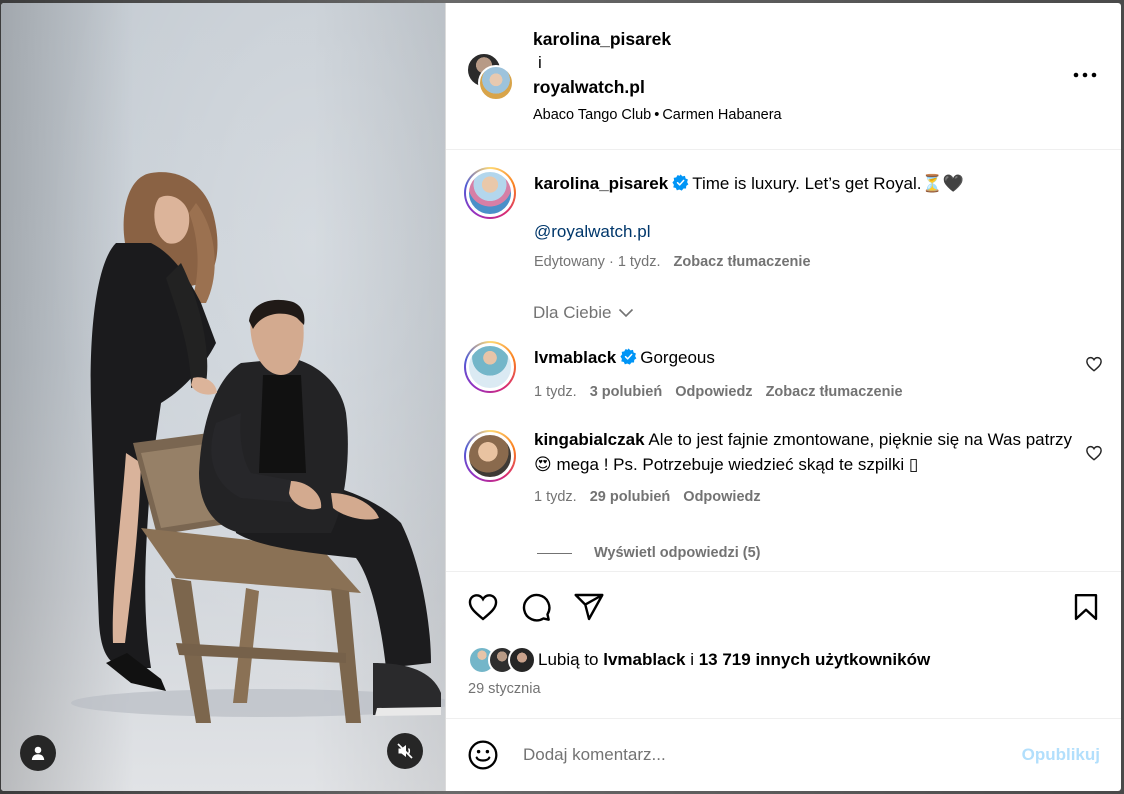 The image size is (1124, 794). I want to click on comment-username: lvmablack, so click(575, 357).